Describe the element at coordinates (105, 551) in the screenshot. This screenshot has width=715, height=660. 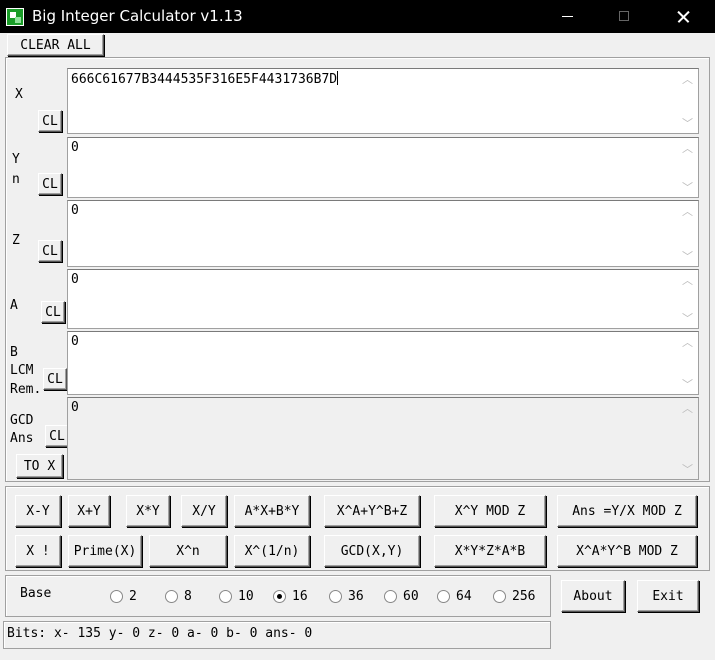
I see `prime-button: Prime(X)` at that location.